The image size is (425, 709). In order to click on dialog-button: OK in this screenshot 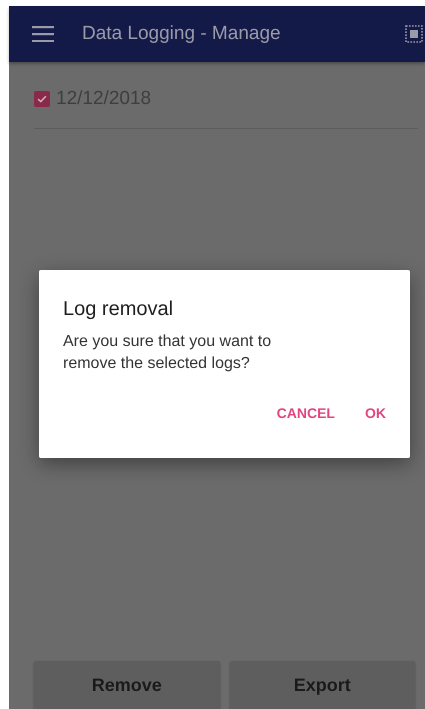, I will do `click(375, 413)`.